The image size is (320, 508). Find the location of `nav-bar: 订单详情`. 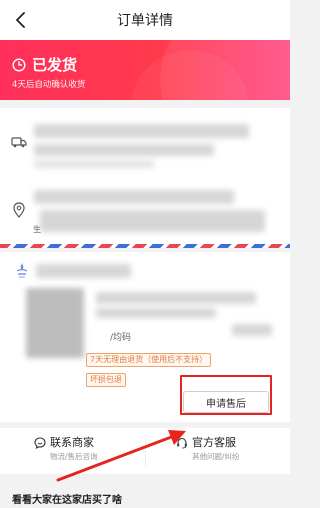

nav-bar: 订单详情 is located at coordinates (145, 20).